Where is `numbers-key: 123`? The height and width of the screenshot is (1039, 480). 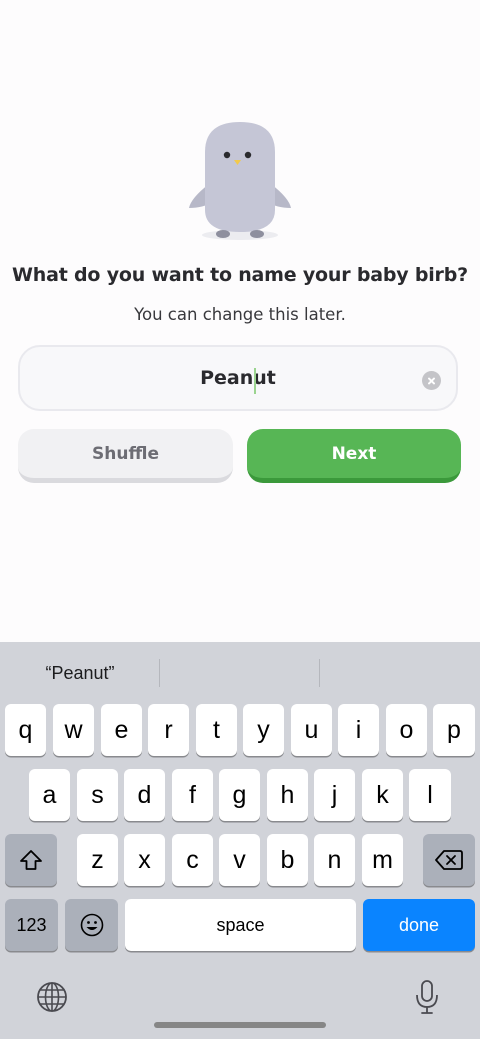 numbers-key: 123 is located at coordinates (31, 925).